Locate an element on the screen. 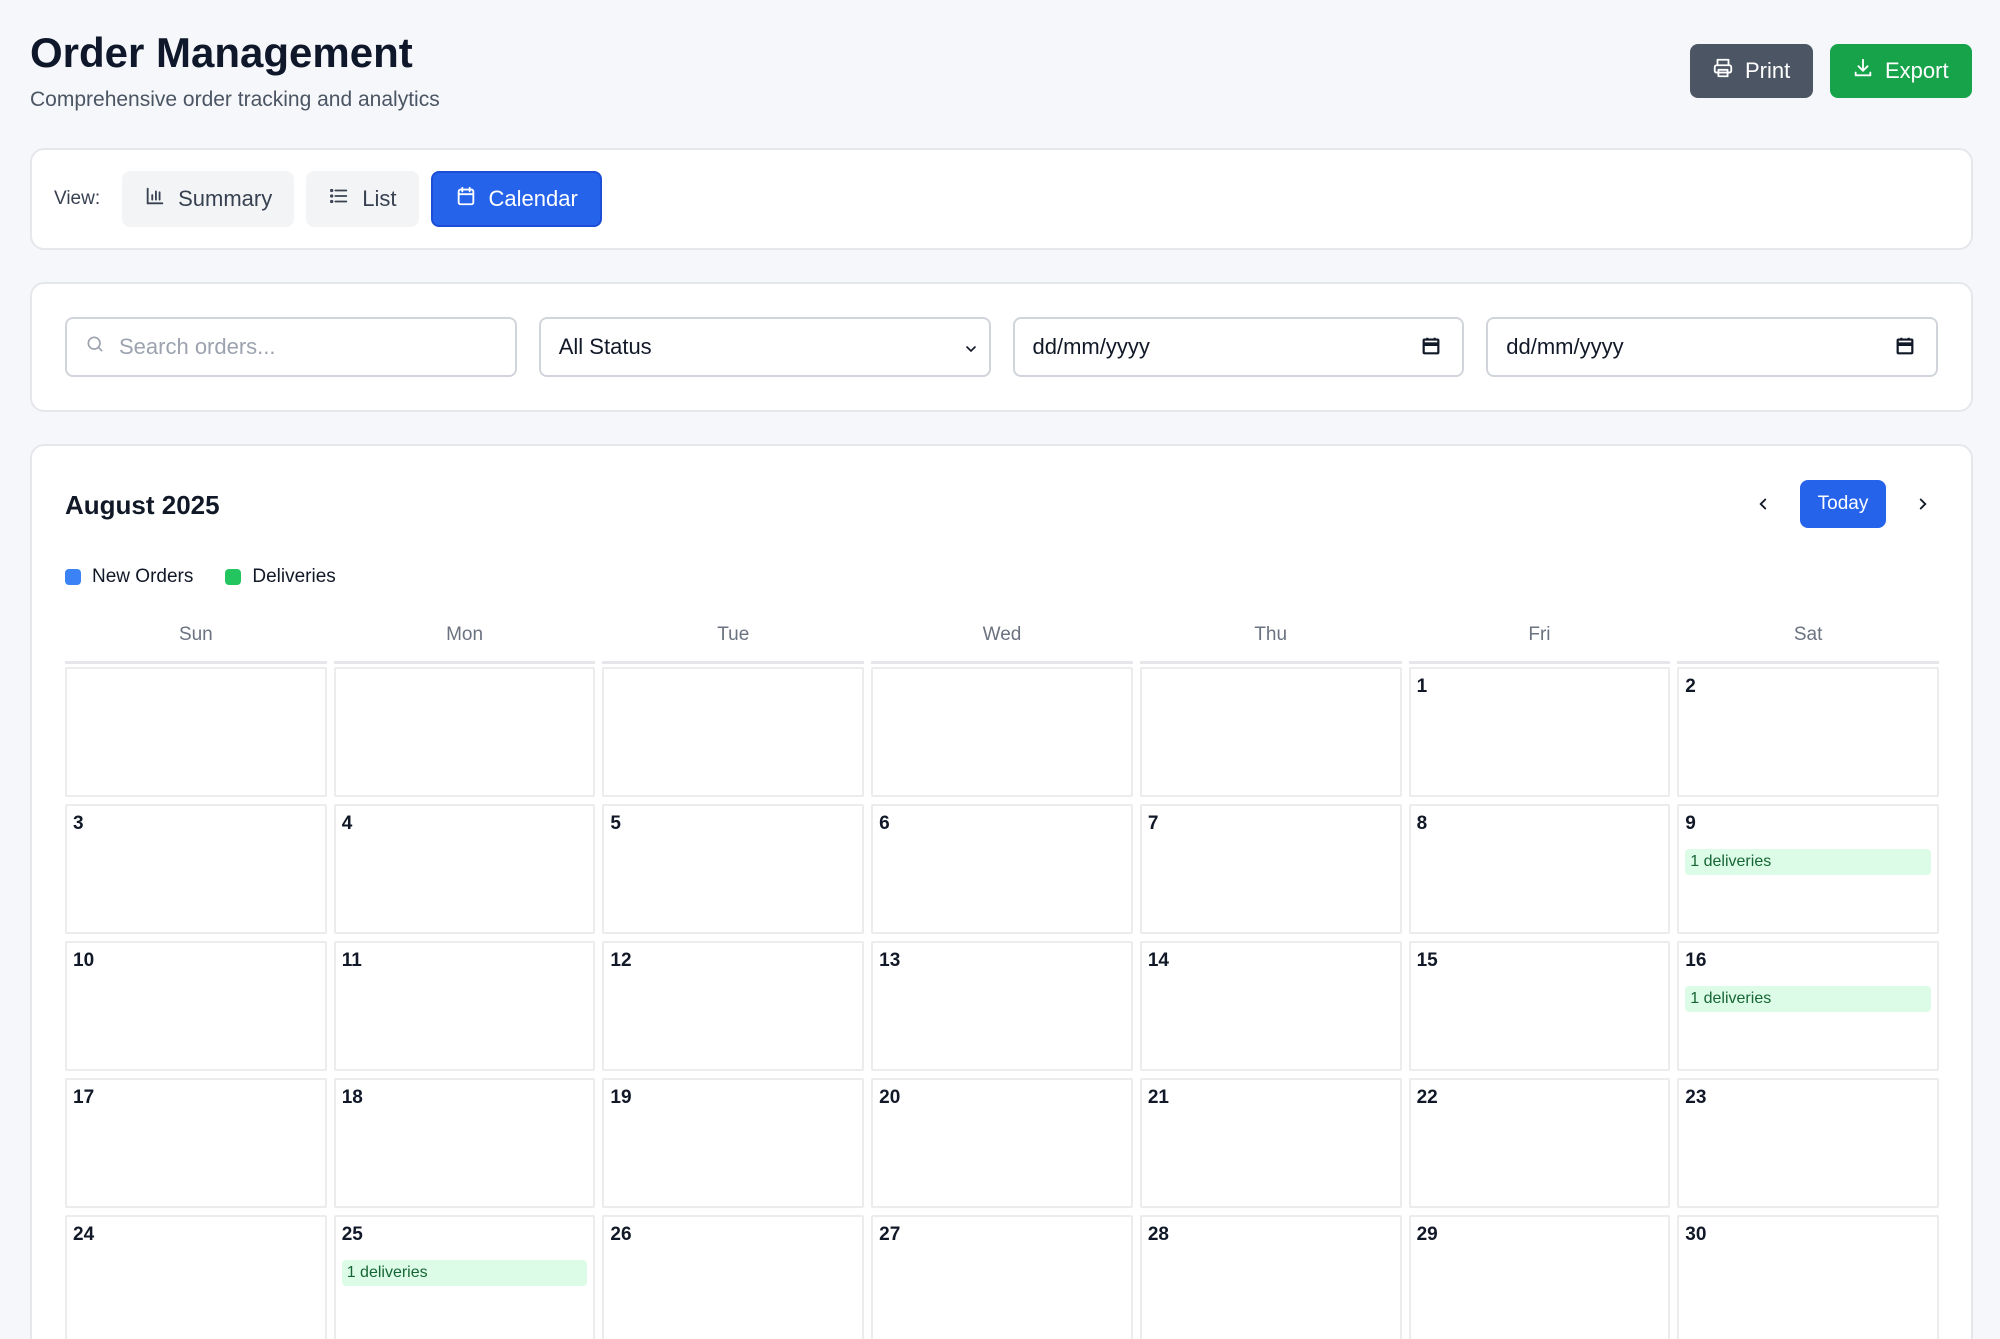  day-number: 14 is located at coordinates (1158, 960).